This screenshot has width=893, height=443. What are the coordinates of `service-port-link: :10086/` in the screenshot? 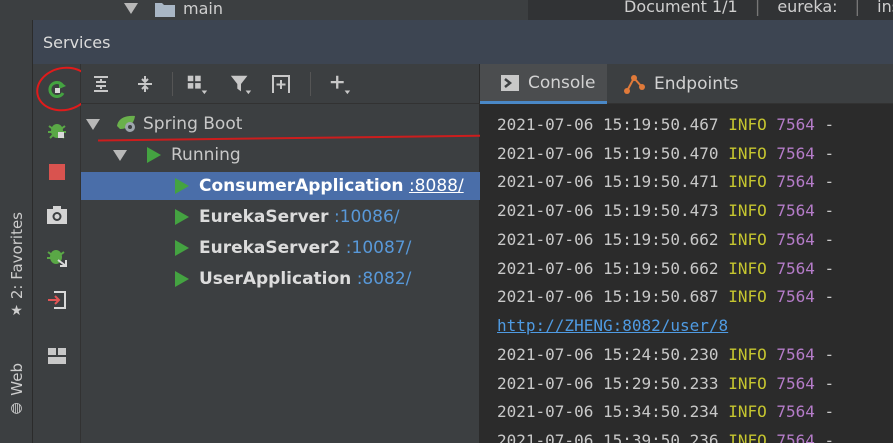 It's located at (367, 217).